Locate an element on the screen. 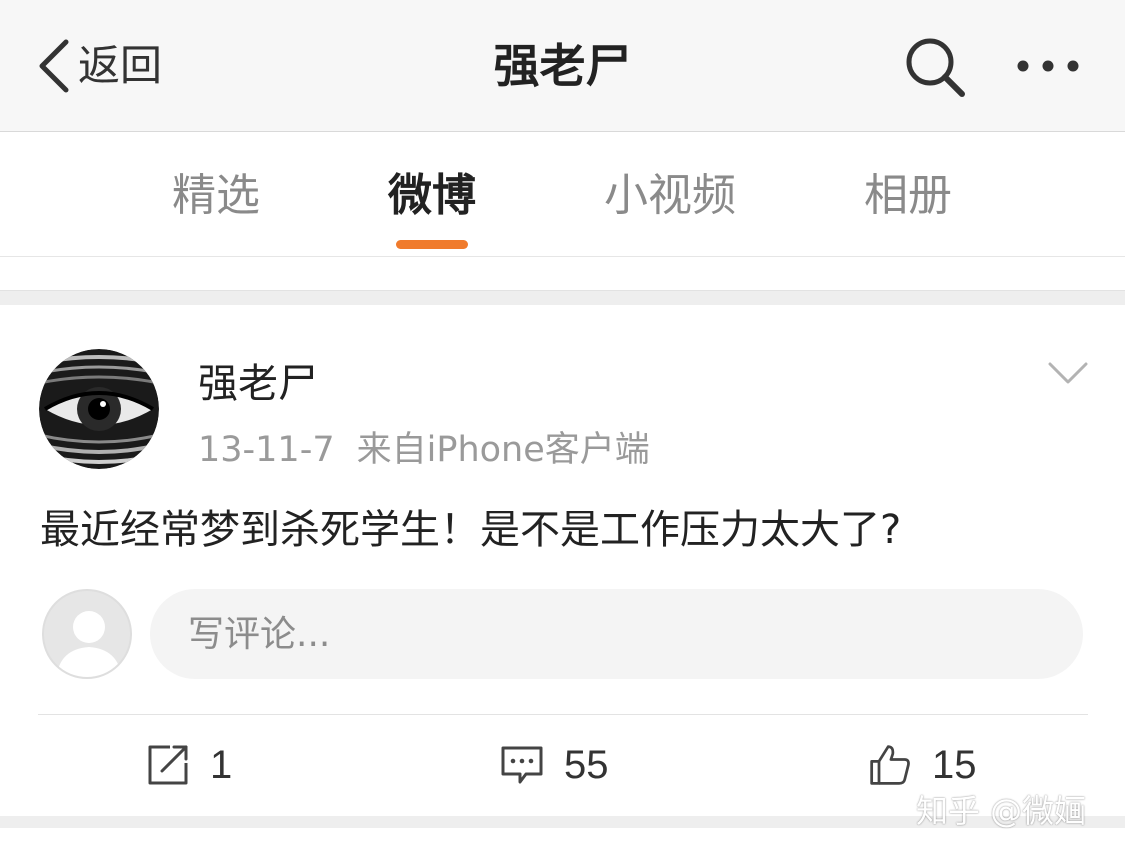 This screenshot has height=857, width=1125. comment-count: 55 is located at coordinates (586, 764).